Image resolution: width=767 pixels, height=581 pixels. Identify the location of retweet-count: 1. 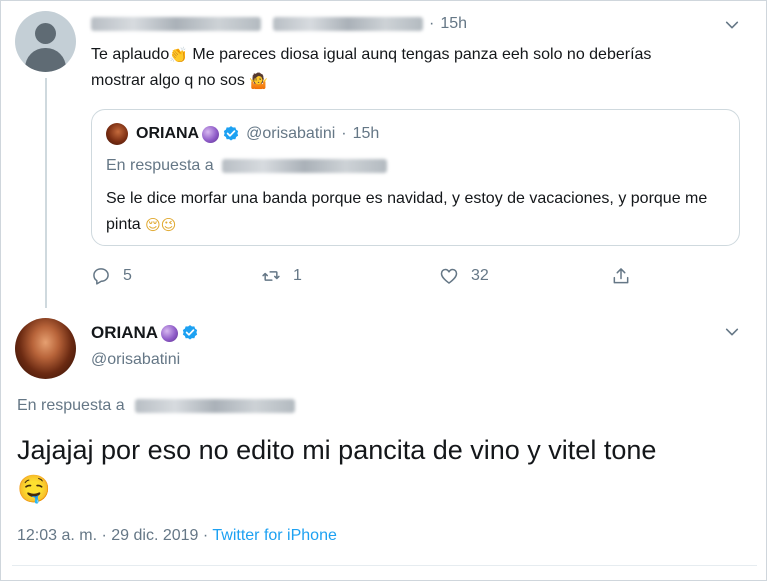
(297, 275).